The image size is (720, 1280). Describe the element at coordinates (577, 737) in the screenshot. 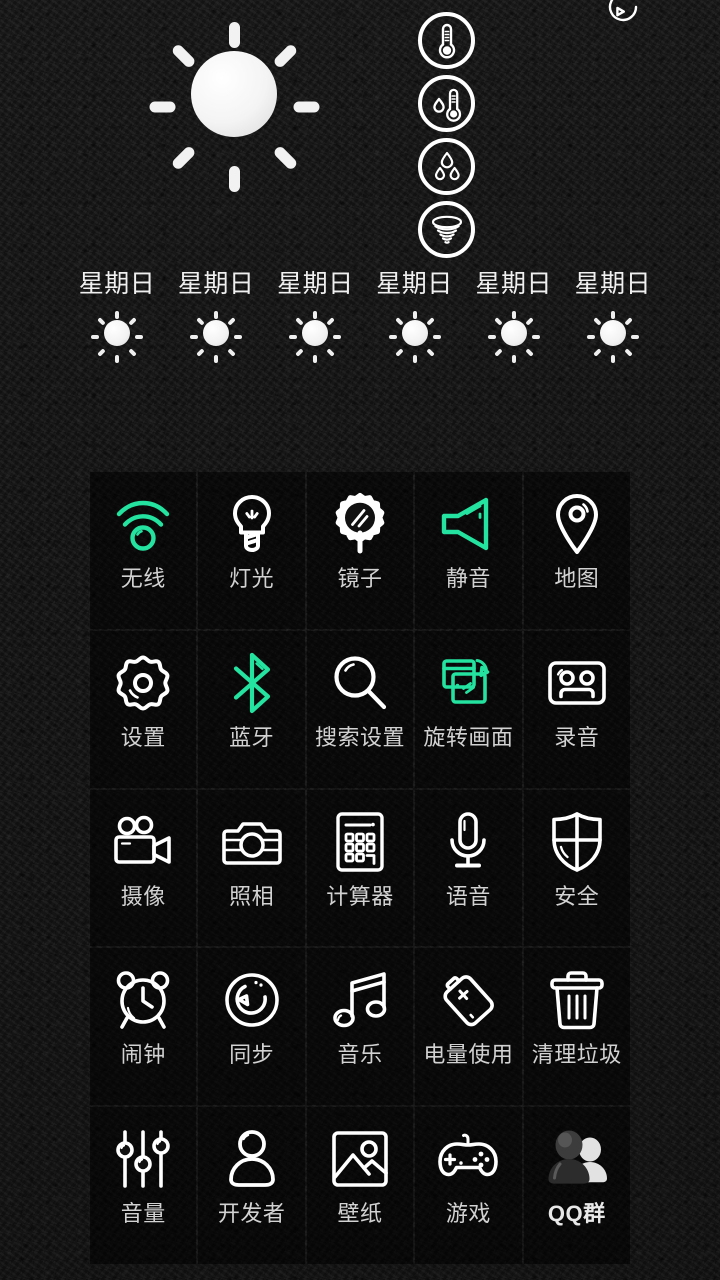

I see `app-label: 录音` at that location.